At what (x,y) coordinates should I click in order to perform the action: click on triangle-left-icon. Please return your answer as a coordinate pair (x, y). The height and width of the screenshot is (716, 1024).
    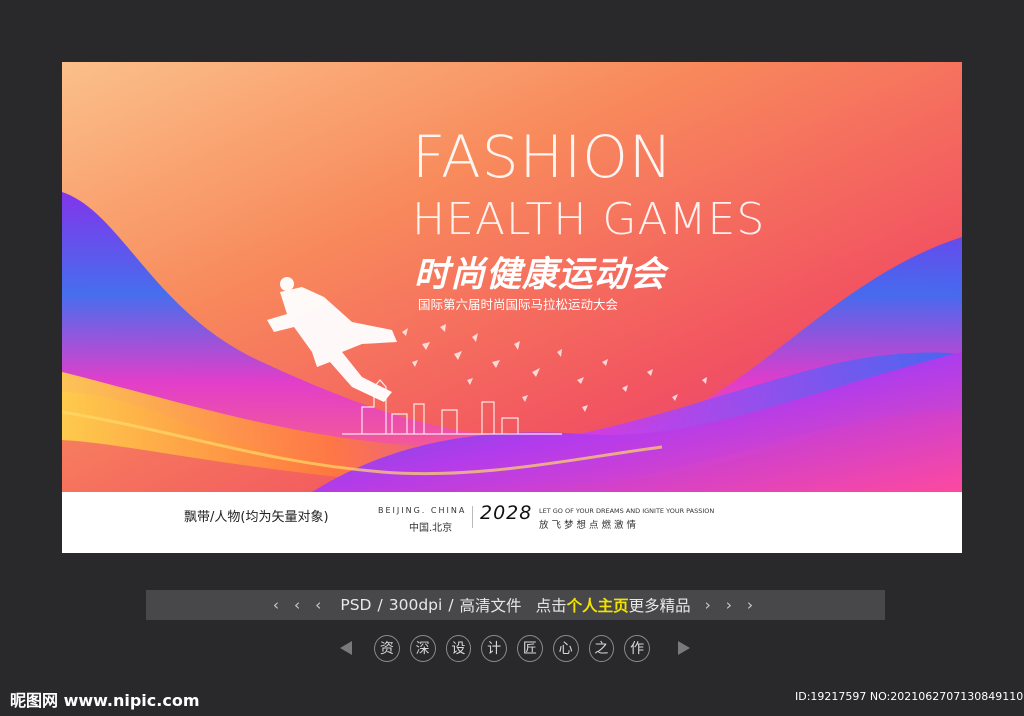
    Looking at the image, I should click on (346, 648).